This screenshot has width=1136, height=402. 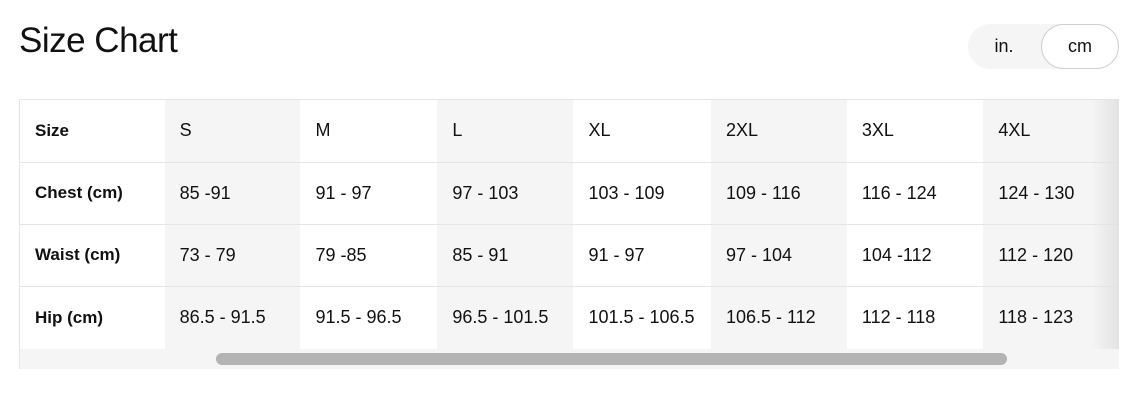 What do you see at coordinates (369, 255) in the screenshot?
I see `table-cell: 79 -85` at bounding box center [369, 255].